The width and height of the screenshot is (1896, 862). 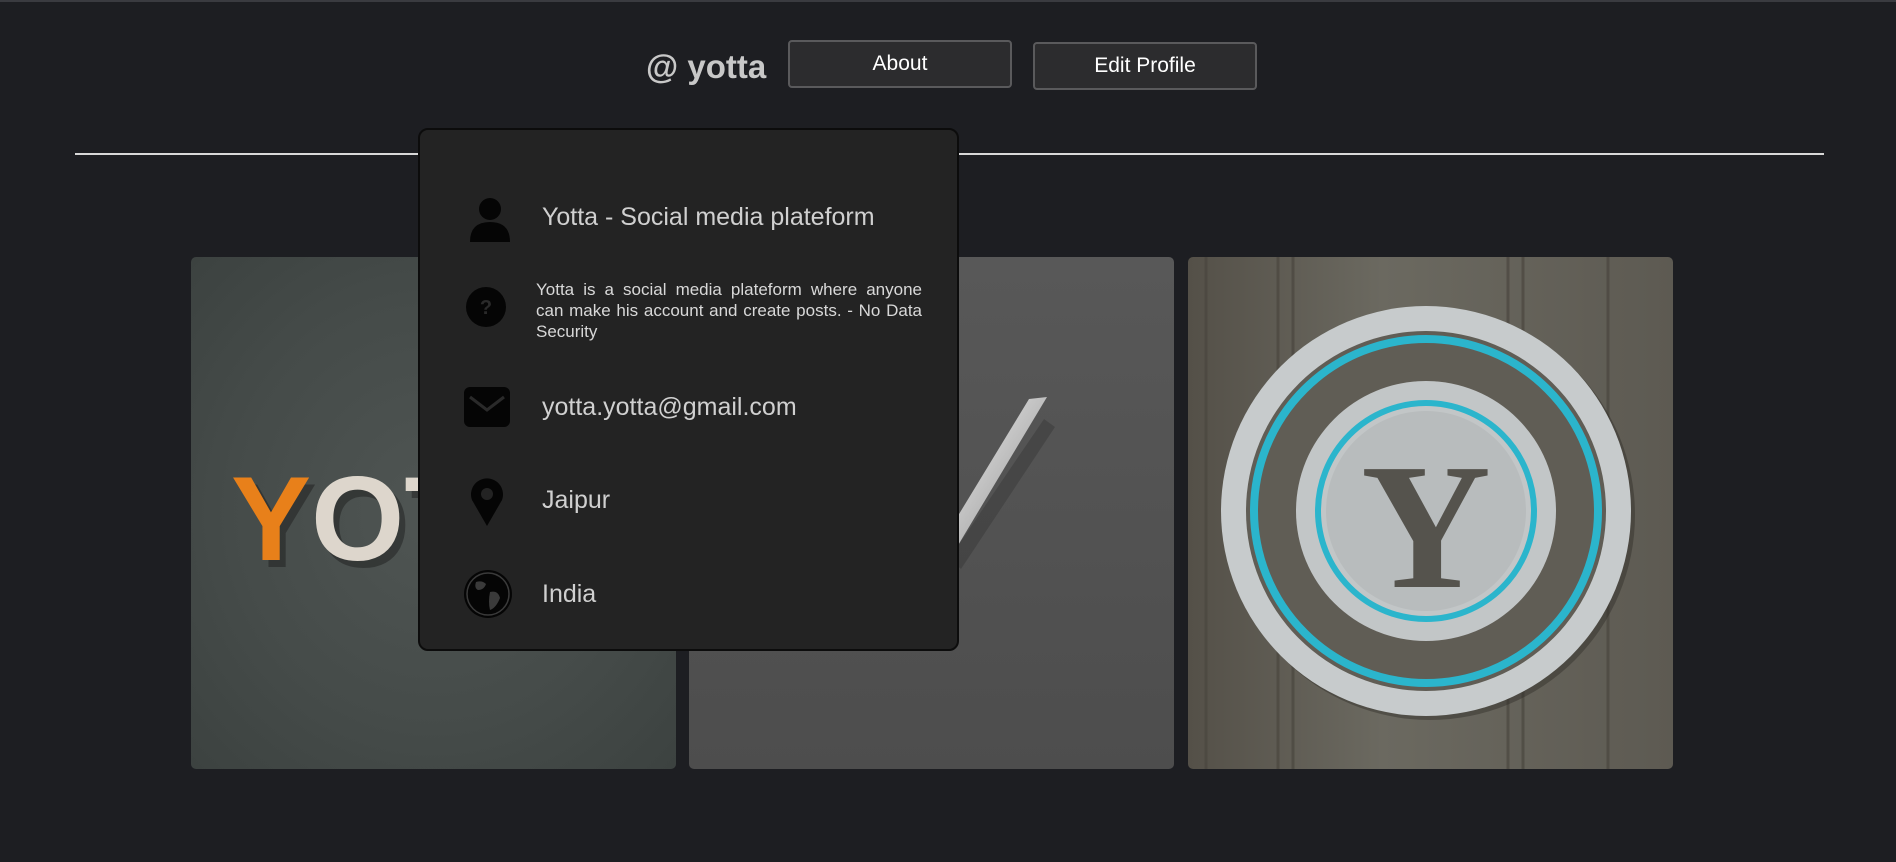 What do you see at coordinates (490, 218) in the screenshot?
I see `user-icon` at bounding box center [490, 218].